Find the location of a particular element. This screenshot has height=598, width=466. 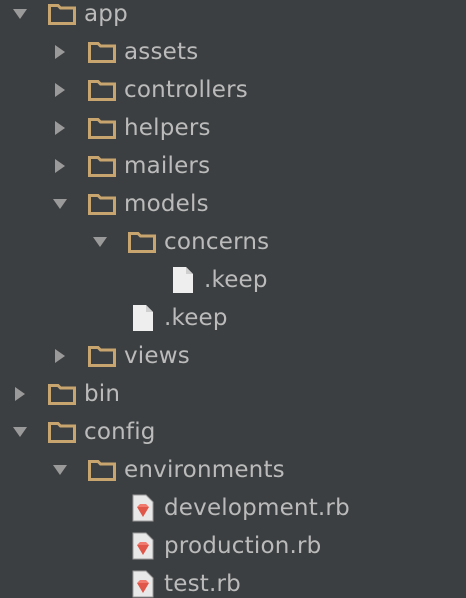

tree-item-models: models is located at coordinates (233, 204).